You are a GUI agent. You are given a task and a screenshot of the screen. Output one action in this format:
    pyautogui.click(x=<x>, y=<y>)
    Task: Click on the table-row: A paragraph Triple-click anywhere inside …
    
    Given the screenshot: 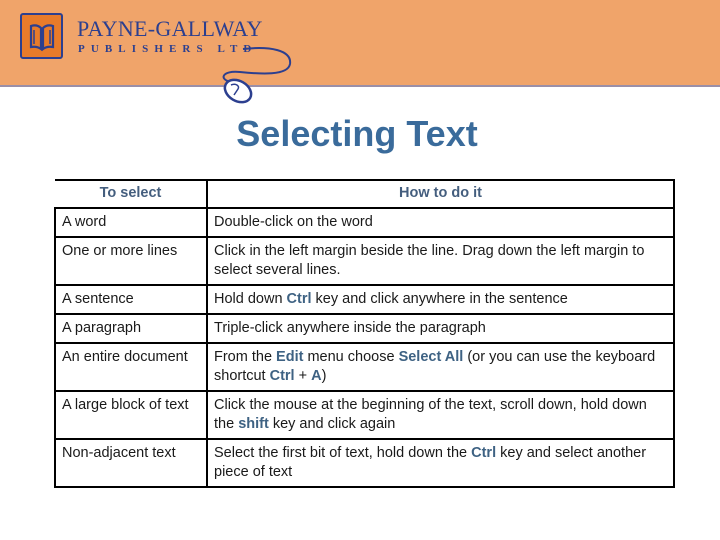 What is the action you would take?
    pyautogui.click(x=364, y=328)
    